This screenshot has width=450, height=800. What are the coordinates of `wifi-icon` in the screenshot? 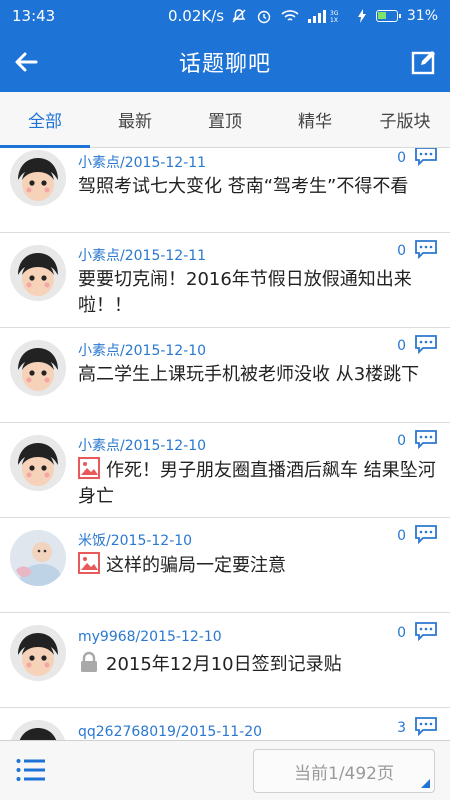 It's located at (290, 15).